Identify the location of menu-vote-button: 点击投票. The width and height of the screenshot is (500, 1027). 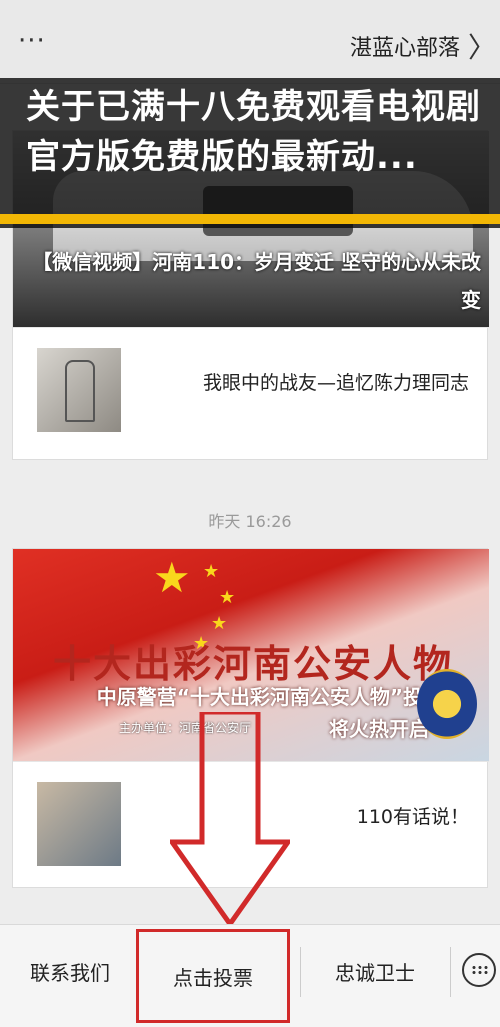
(213, 976).